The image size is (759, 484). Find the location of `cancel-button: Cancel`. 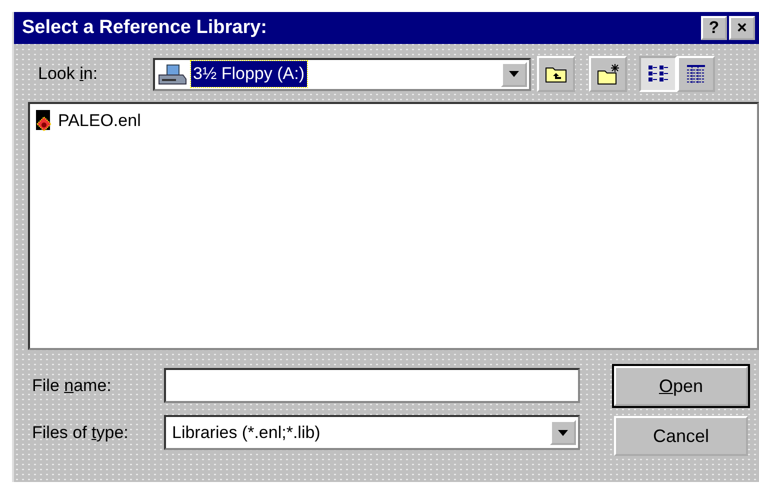

cancel-button: Cancel is located at coordinates (681, 436).